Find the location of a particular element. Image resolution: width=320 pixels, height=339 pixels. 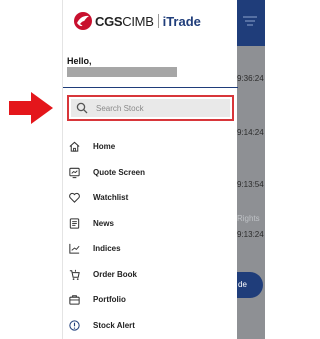

header-divider is located at coordinates (150, 87).